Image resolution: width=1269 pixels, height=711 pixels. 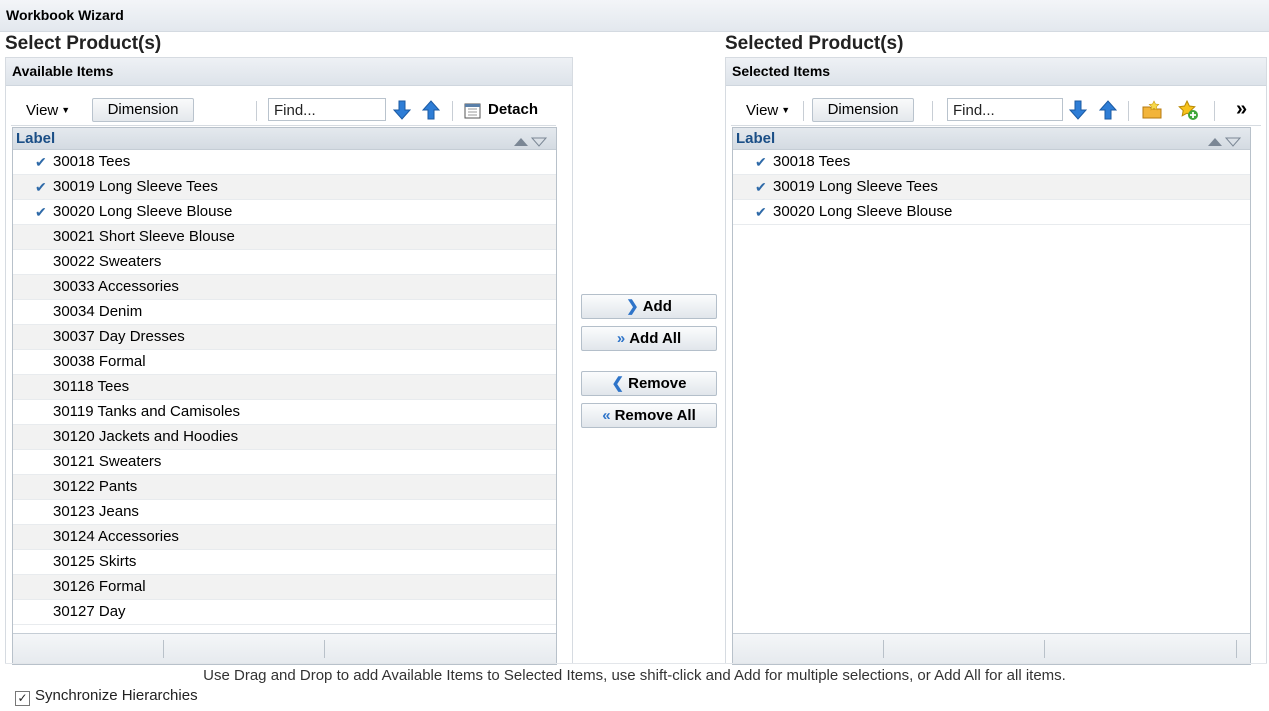 I want to click on list-item-label: 30034 Denim, so click(x=98, y=311).